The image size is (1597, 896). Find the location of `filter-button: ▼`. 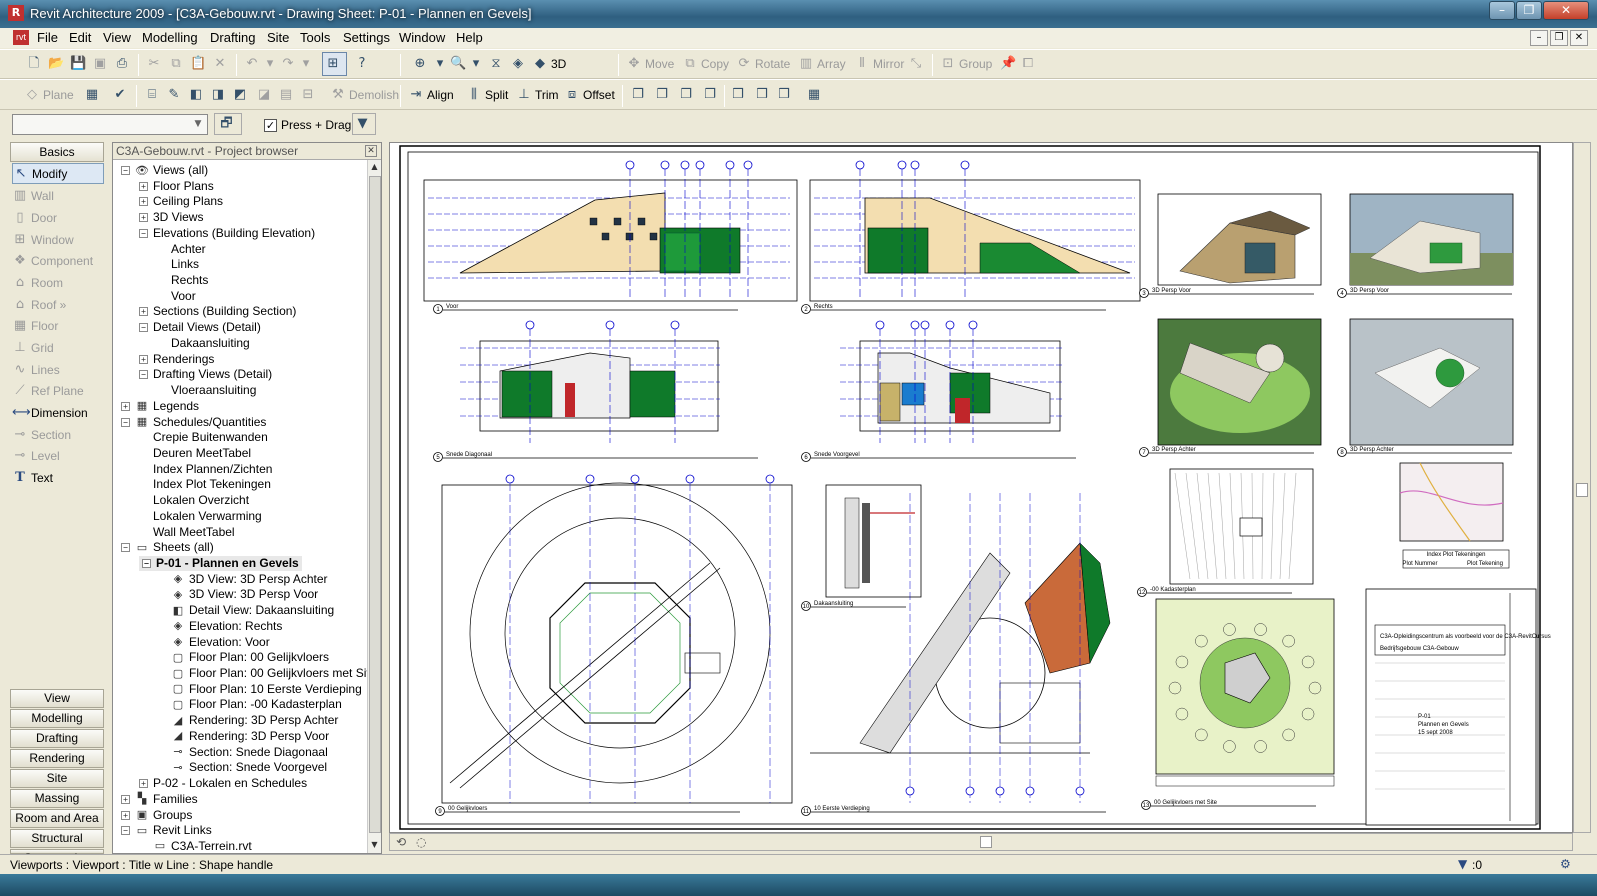

filter-button: ▼ is located at coordinates (364, 124).